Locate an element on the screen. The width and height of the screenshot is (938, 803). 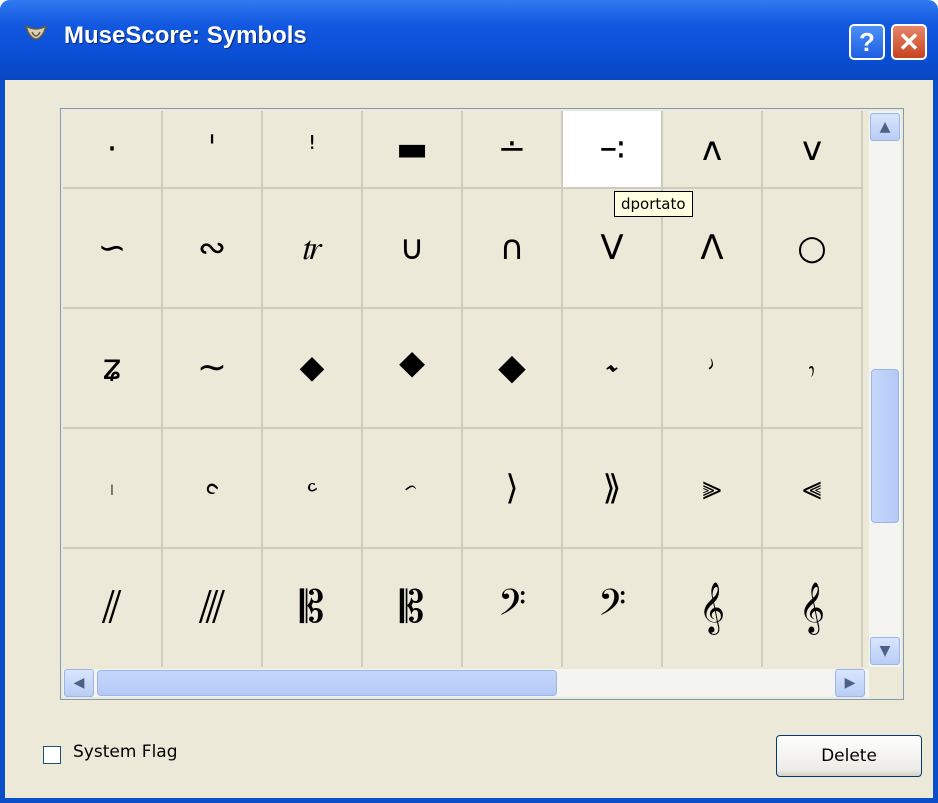
delete-button: Delete is located at coordinates (849, 756).